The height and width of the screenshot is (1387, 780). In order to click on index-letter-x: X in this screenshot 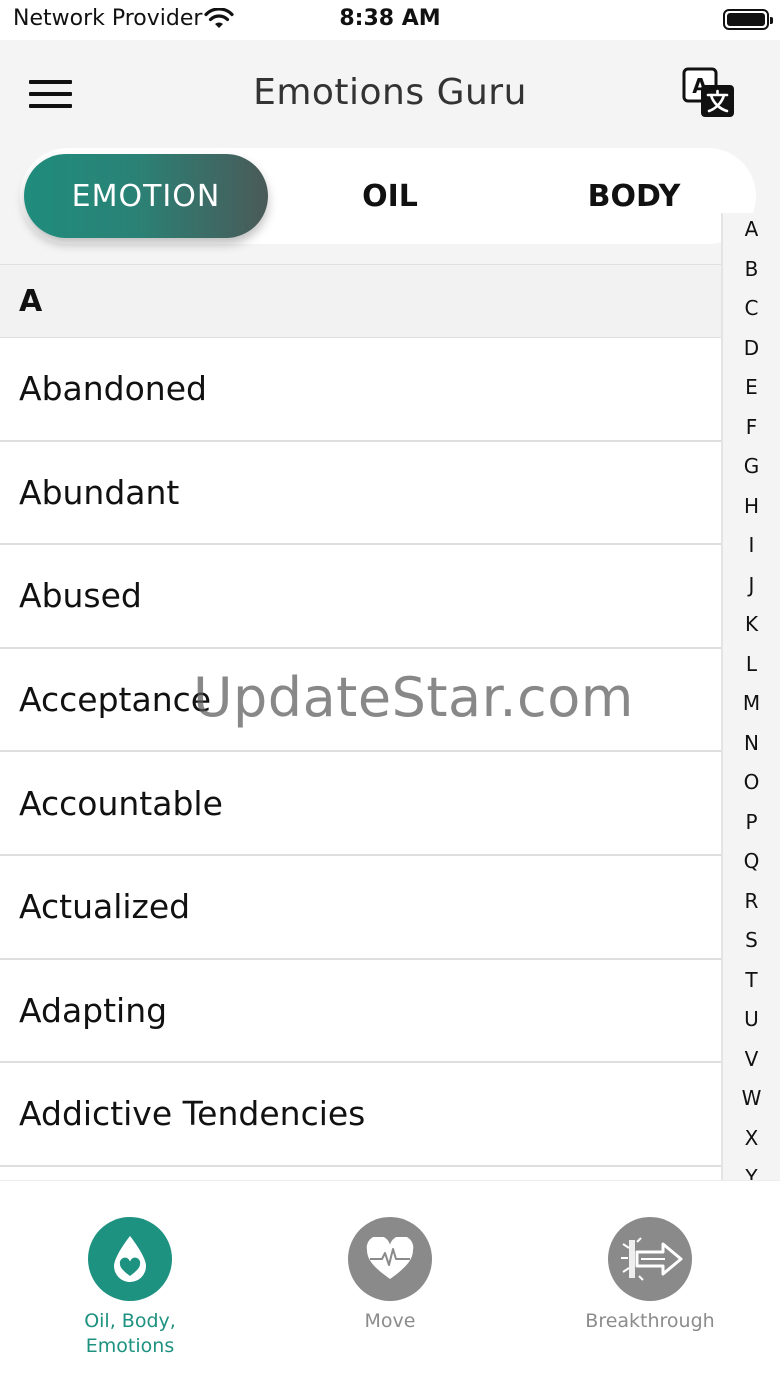, I will do `click(751, 1138)`.